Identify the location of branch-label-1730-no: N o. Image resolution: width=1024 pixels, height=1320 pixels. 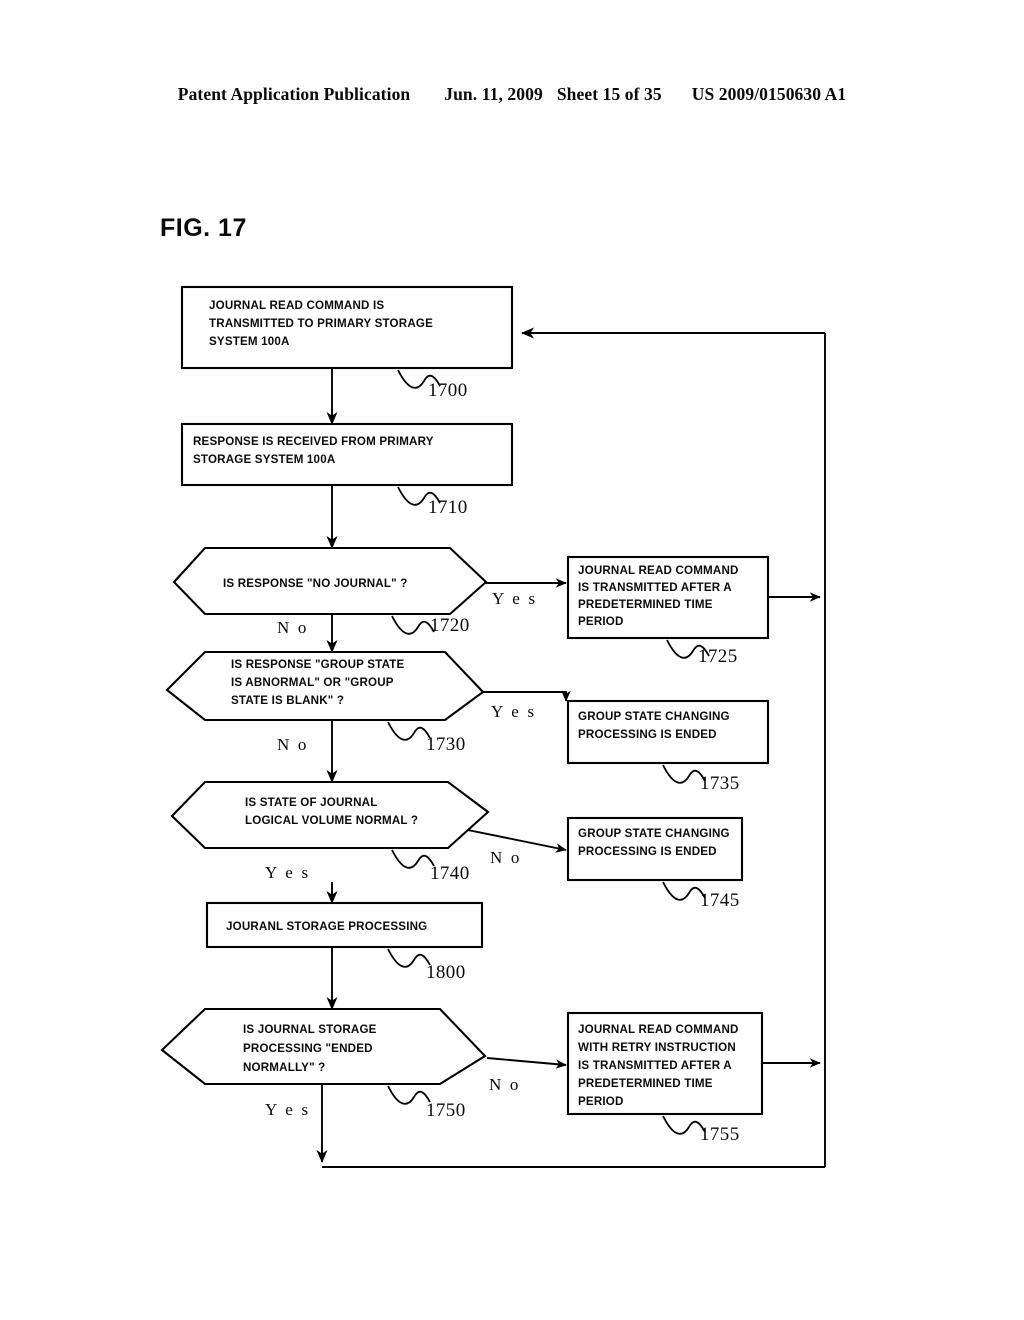
(293, 744).